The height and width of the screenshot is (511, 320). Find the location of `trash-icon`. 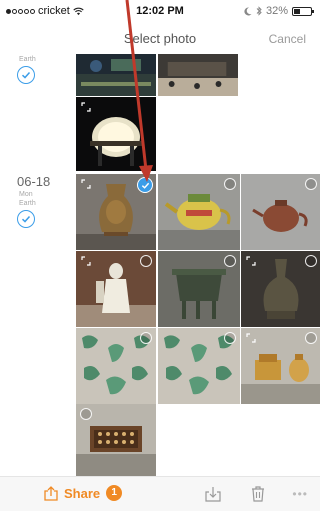

trash-icon is located at coordinates (258, 494).